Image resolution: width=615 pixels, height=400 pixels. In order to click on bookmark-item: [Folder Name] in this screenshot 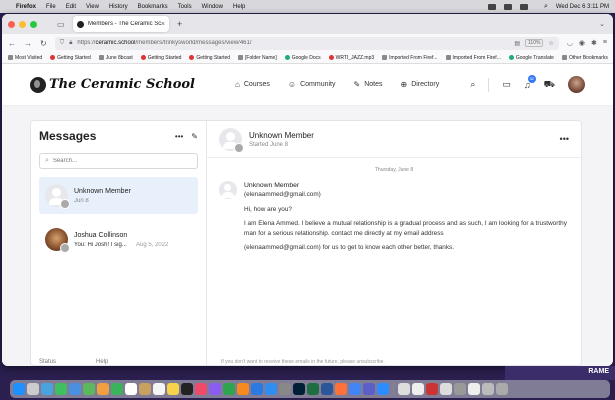, I will do `click(257, 58)`.